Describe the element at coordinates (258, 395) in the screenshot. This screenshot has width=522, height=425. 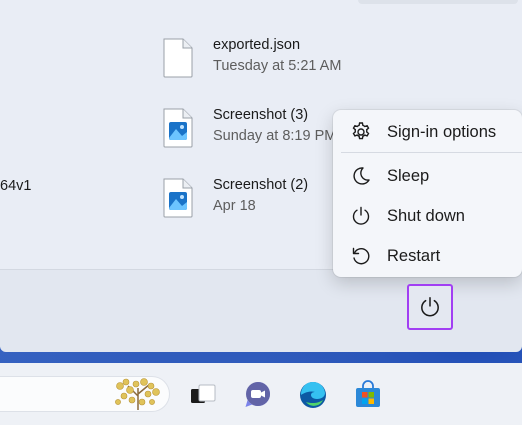
I see `teams-chat-icon` at that location.